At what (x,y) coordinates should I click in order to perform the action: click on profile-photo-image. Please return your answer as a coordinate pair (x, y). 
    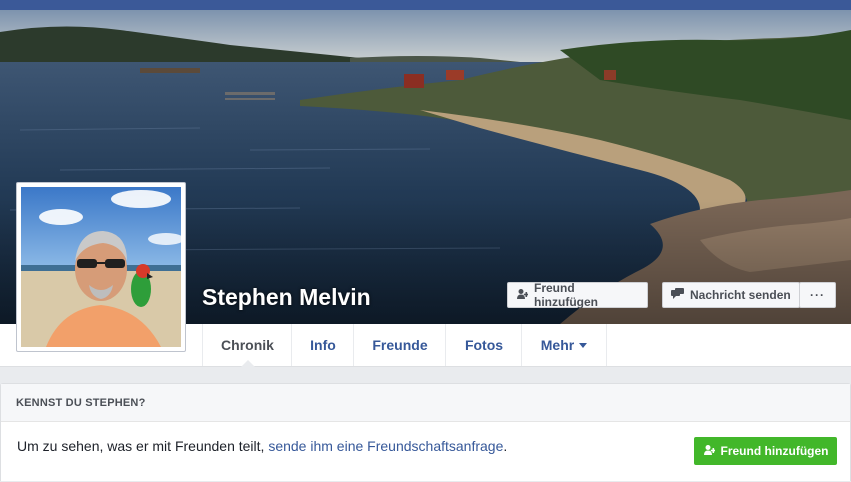
    Looking at the image, I should click on (101, 267).